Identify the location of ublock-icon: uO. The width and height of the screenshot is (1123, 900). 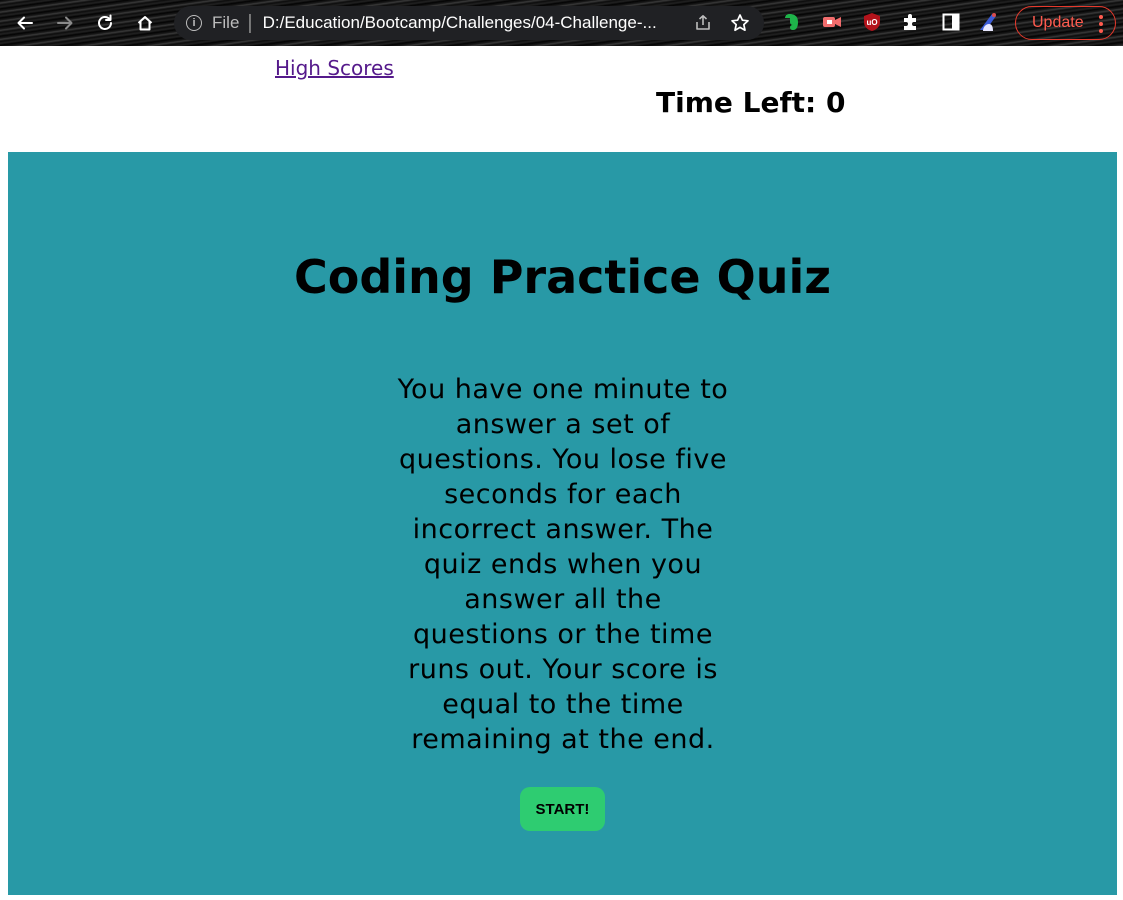
(872, 22).